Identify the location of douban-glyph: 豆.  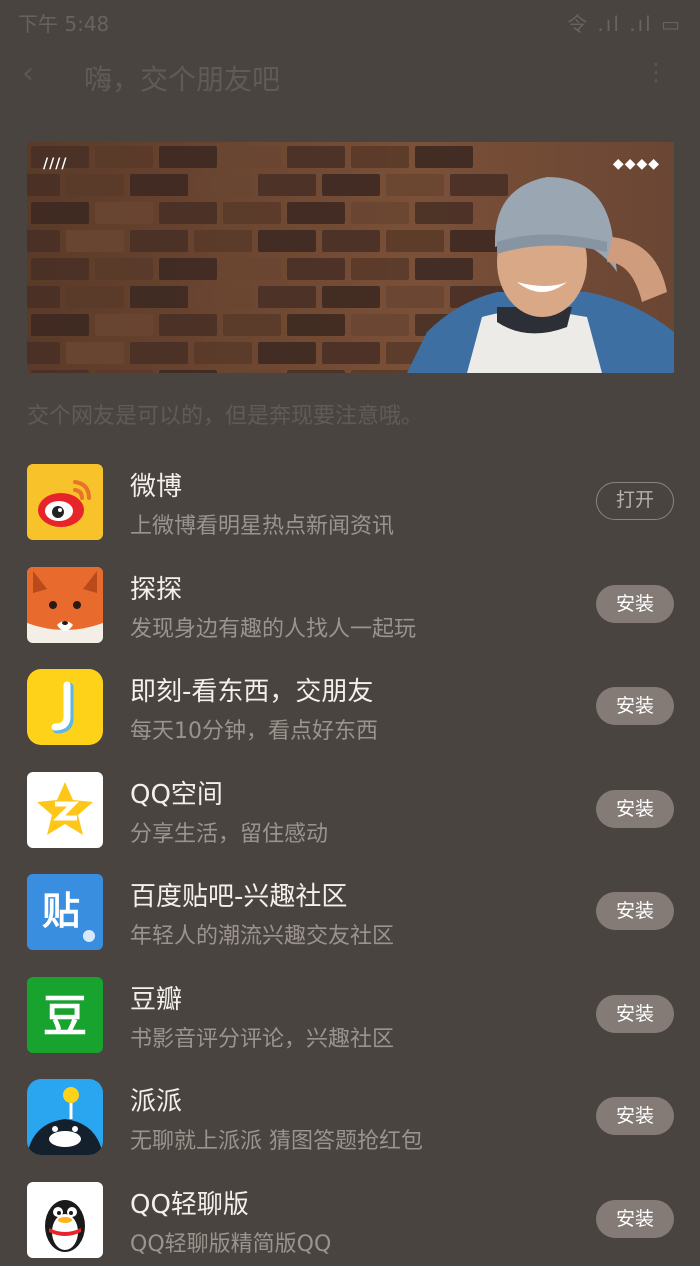
(65, 1016).